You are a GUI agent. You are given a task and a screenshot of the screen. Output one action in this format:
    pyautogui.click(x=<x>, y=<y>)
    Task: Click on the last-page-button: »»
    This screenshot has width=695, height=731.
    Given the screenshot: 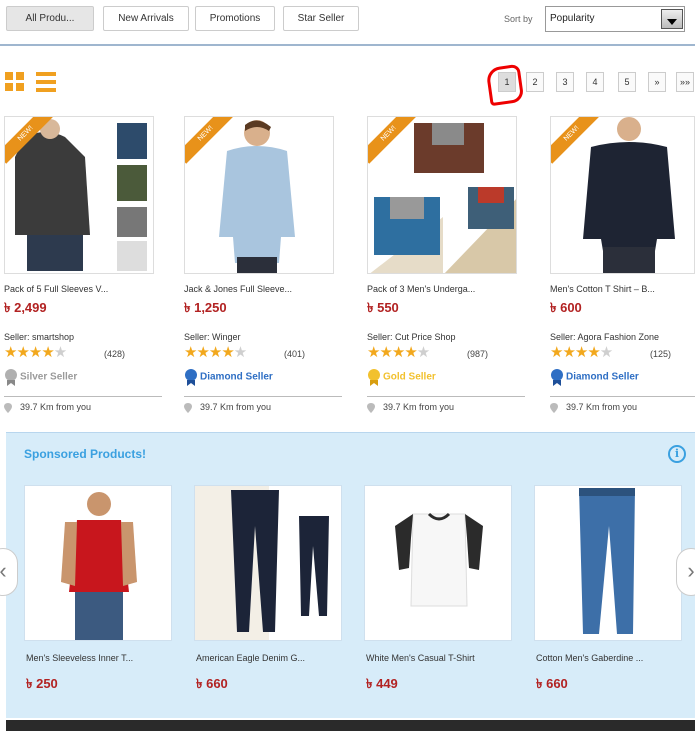 What is the action you would take?
    pyautogui.click(x=685, y=82)
    